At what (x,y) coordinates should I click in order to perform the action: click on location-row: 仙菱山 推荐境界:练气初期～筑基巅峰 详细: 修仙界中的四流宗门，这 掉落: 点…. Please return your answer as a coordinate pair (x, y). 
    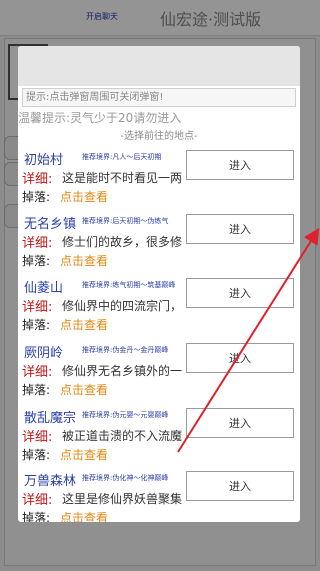
    Looking at the image, I should click on (159, 308).